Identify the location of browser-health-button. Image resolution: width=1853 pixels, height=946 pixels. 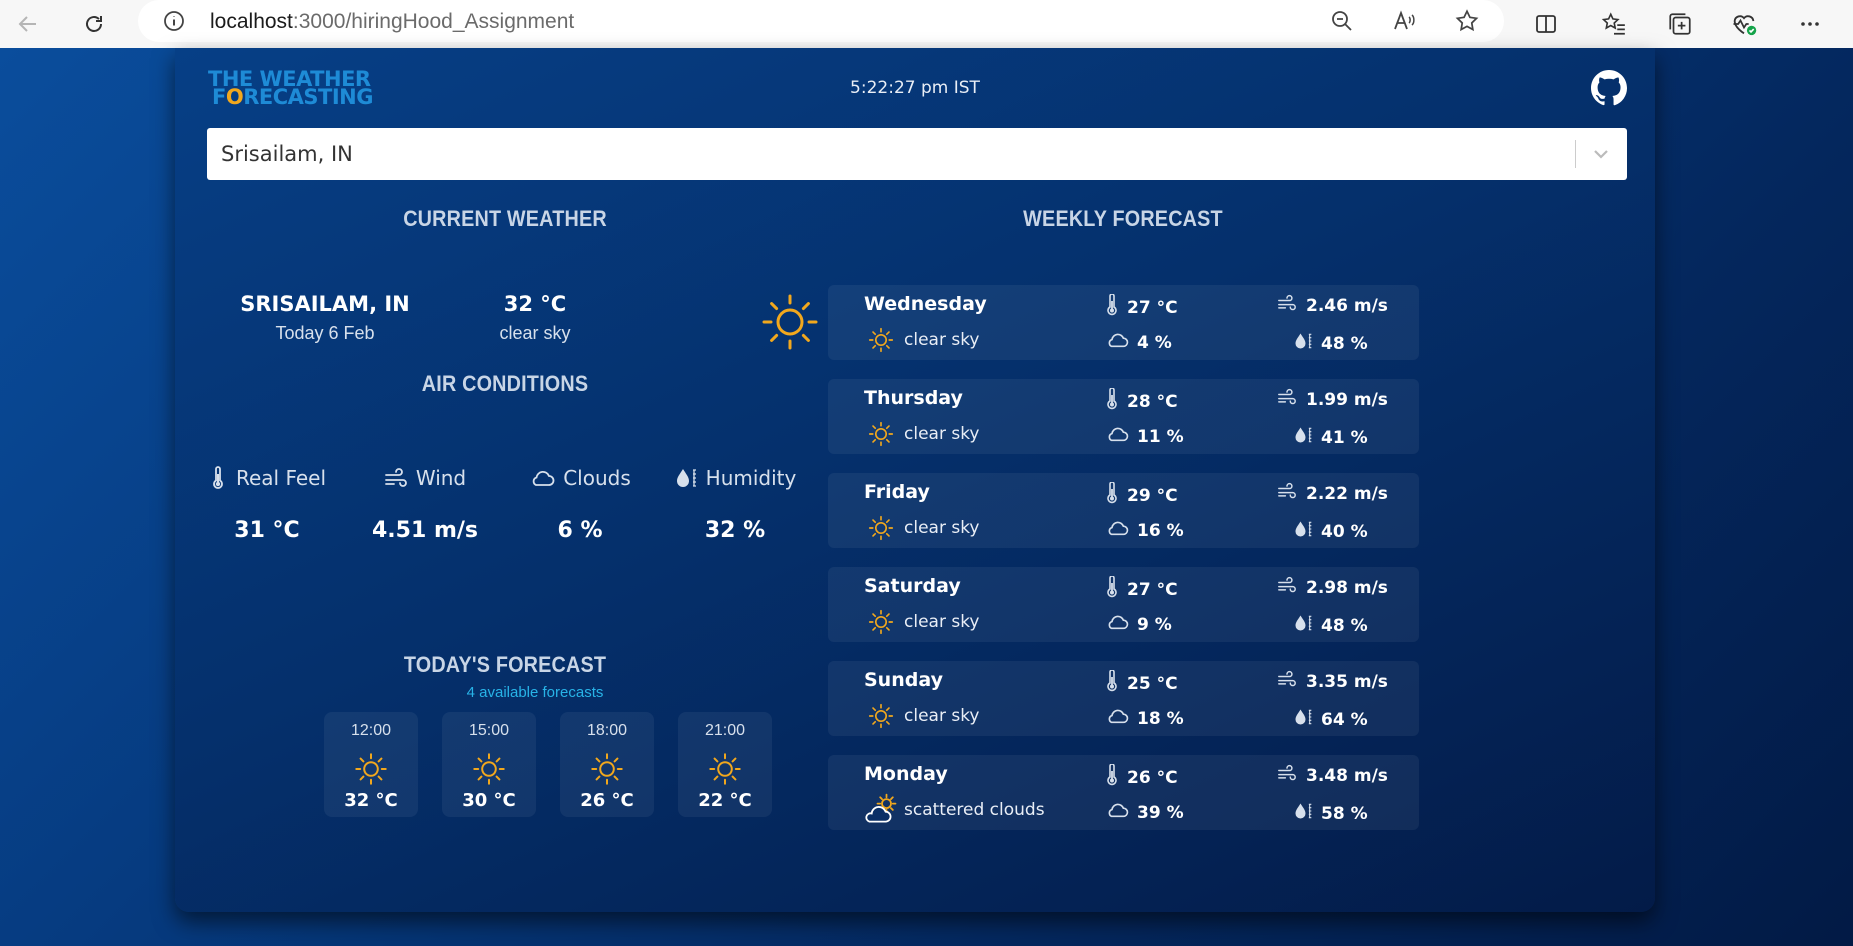
(1744, 24).